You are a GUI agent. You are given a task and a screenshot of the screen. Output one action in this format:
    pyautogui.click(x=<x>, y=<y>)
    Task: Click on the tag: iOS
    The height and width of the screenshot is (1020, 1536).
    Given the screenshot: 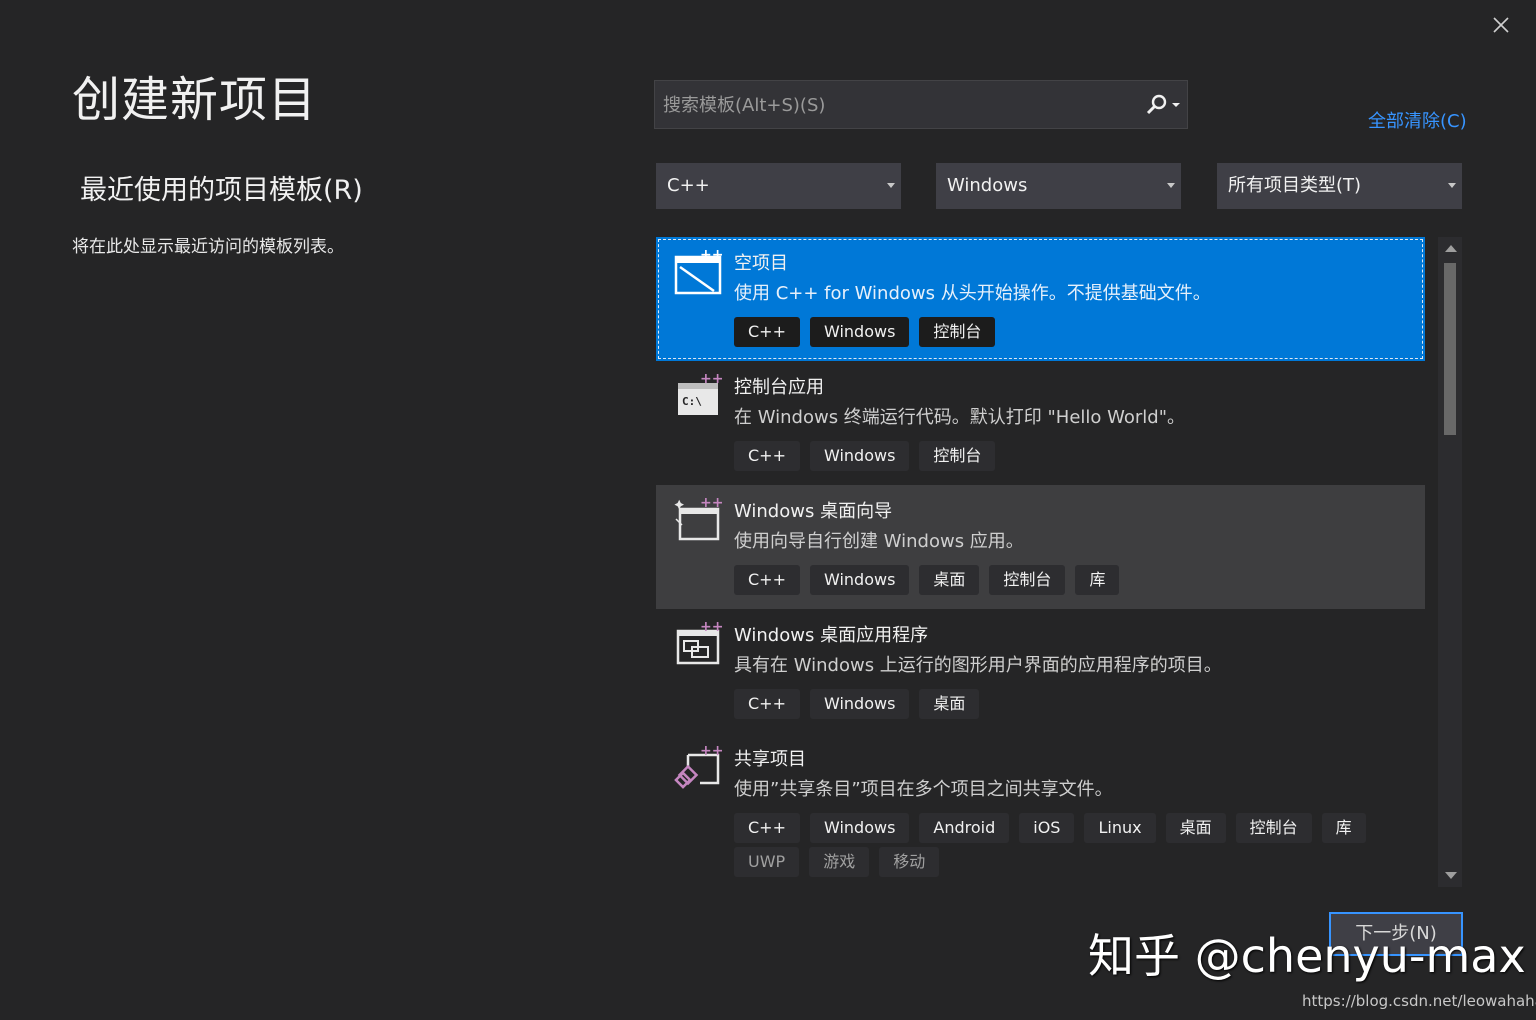 What is the action you would take?
    pyautogui.click(x=1047, y=828)
    